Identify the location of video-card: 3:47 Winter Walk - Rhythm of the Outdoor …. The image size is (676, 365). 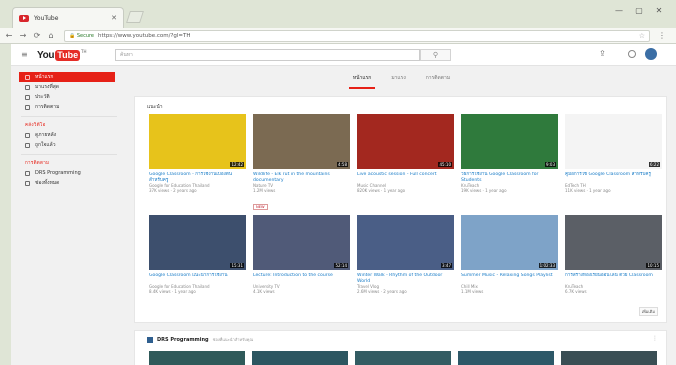
(405, 254).